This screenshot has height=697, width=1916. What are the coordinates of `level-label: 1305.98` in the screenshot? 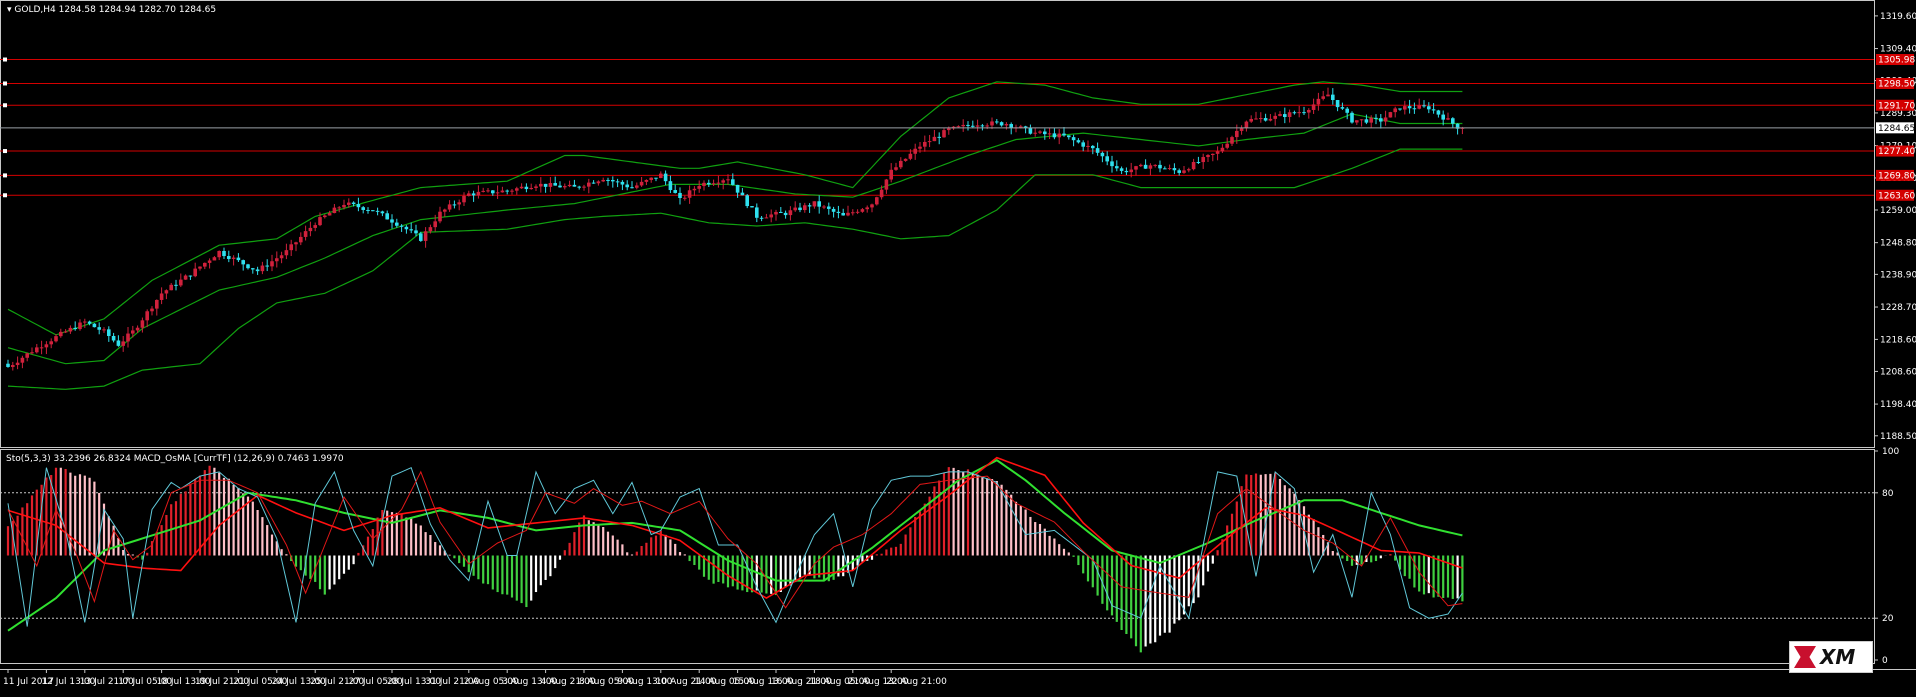 It's located at (1896, 61).